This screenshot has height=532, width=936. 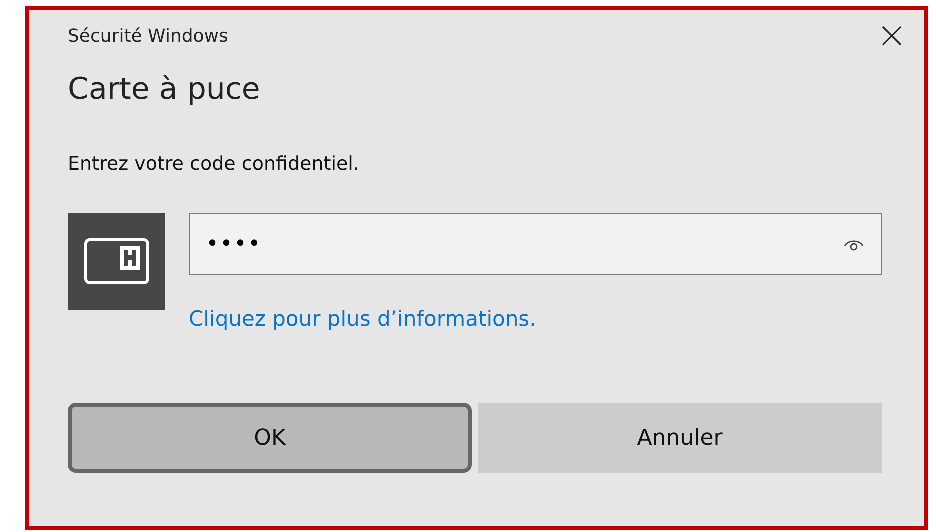 What do you see at coordinates (165, 89) in the screenshot?
I see `dialog-heading: Carte à puce` at bounding box center [165, 89].